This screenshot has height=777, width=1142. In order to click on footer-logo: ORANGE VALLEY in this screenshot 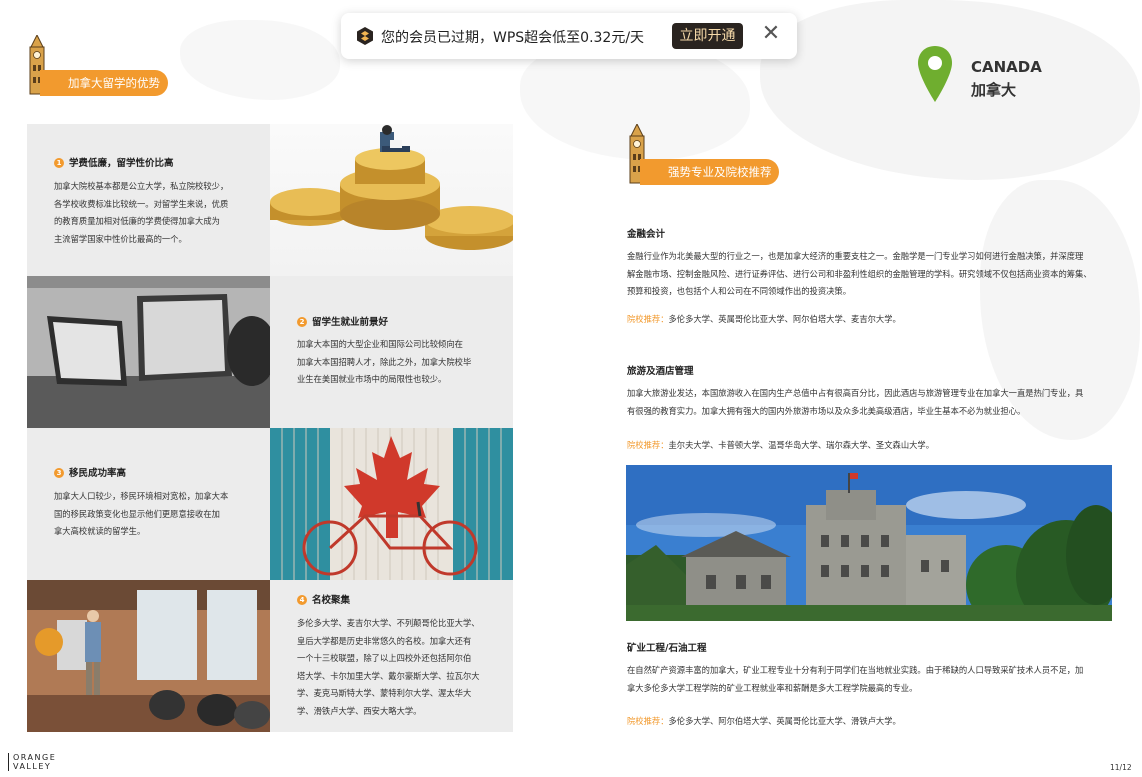, I will do `click(32, 762)`.